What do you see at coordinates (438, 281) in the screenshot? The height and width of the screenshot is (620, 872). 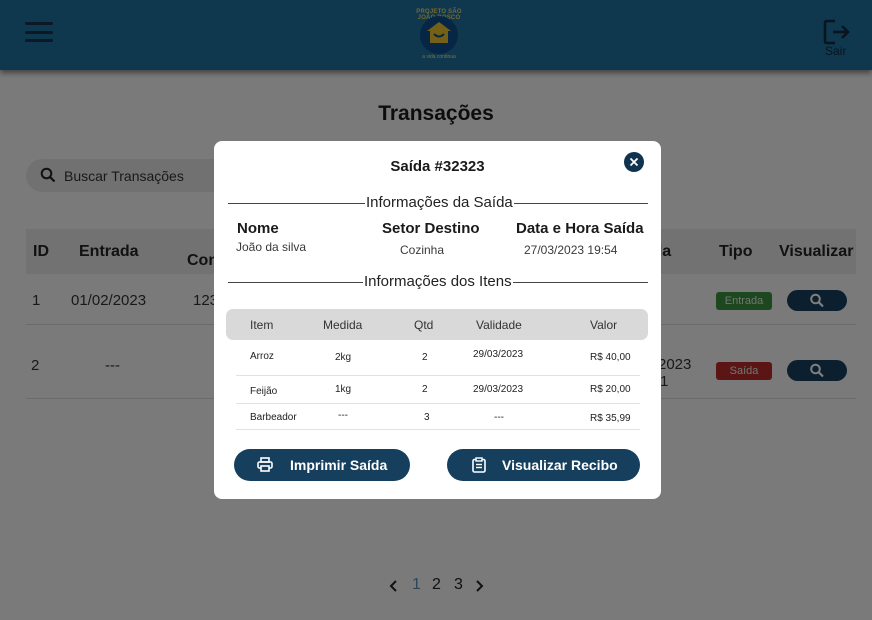 I see `section-title-items: Informações dos Itens` at bounding box center [438, 281].